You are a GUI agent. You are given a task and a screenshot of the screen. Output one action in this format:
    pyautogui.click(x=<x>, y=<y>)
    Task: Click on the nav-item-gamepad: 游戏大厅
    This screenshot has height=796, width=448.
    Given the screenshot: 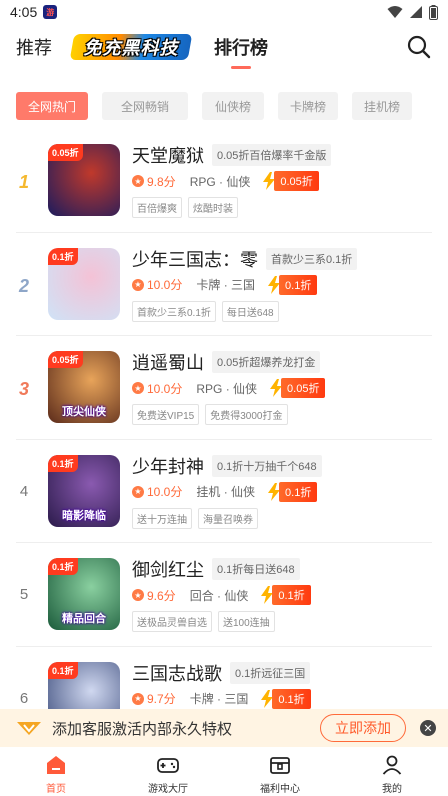 What is the action you would take?
    pyautogui.click(x=168, y=771)
    